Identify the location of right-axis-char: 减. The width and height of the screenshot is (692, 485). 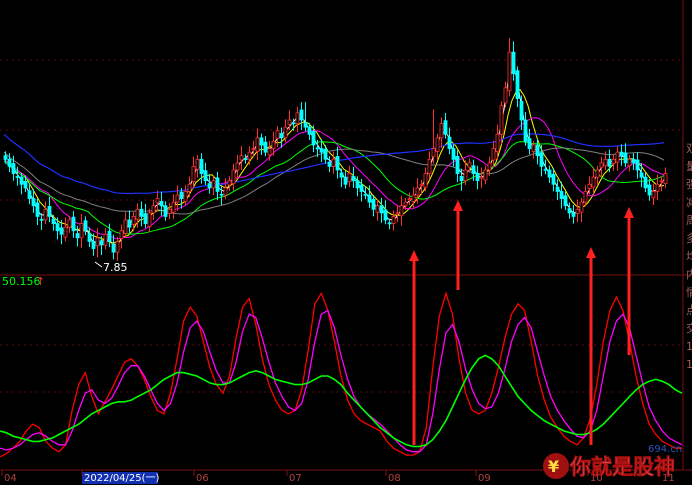
(689, 202).